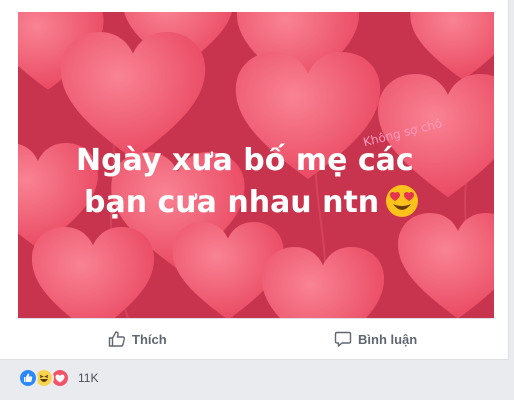 Image resolution: width=514 pixels, height=400 pixels. I want to click on image-caption-line-2-text: bạn cưa nhau ntn, so click(232, 202).